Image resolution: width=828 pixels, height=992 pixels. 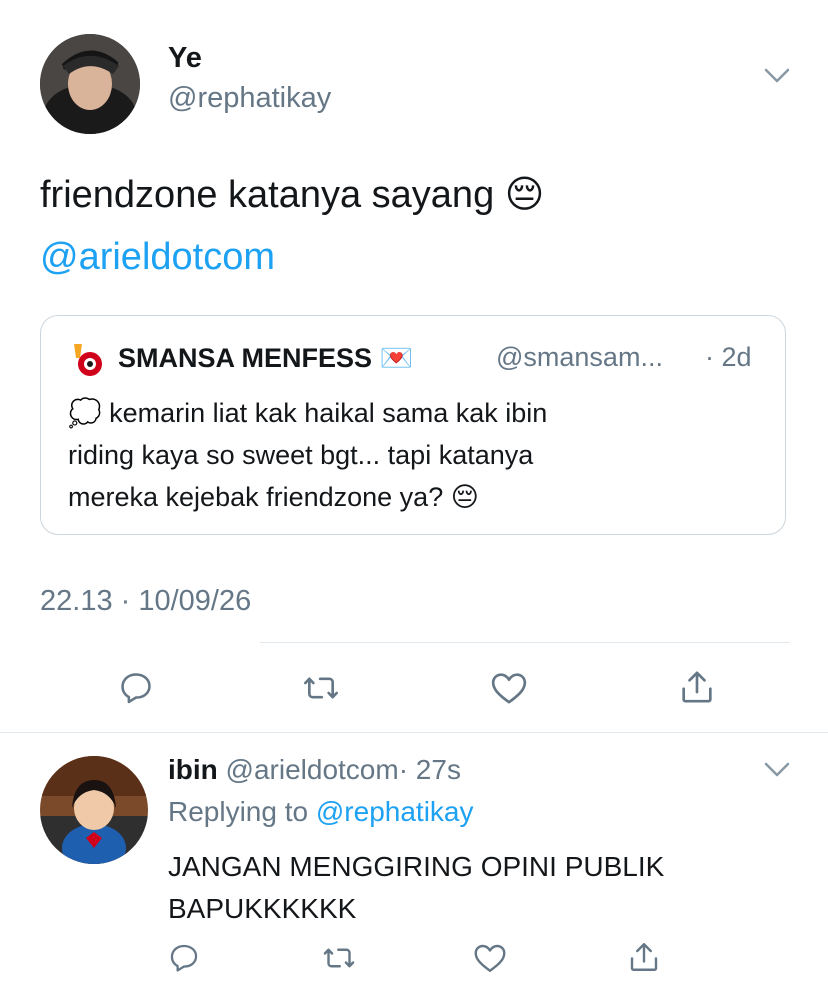 I want to click on reply-author-name: ibin, so click(x=193, y=769).